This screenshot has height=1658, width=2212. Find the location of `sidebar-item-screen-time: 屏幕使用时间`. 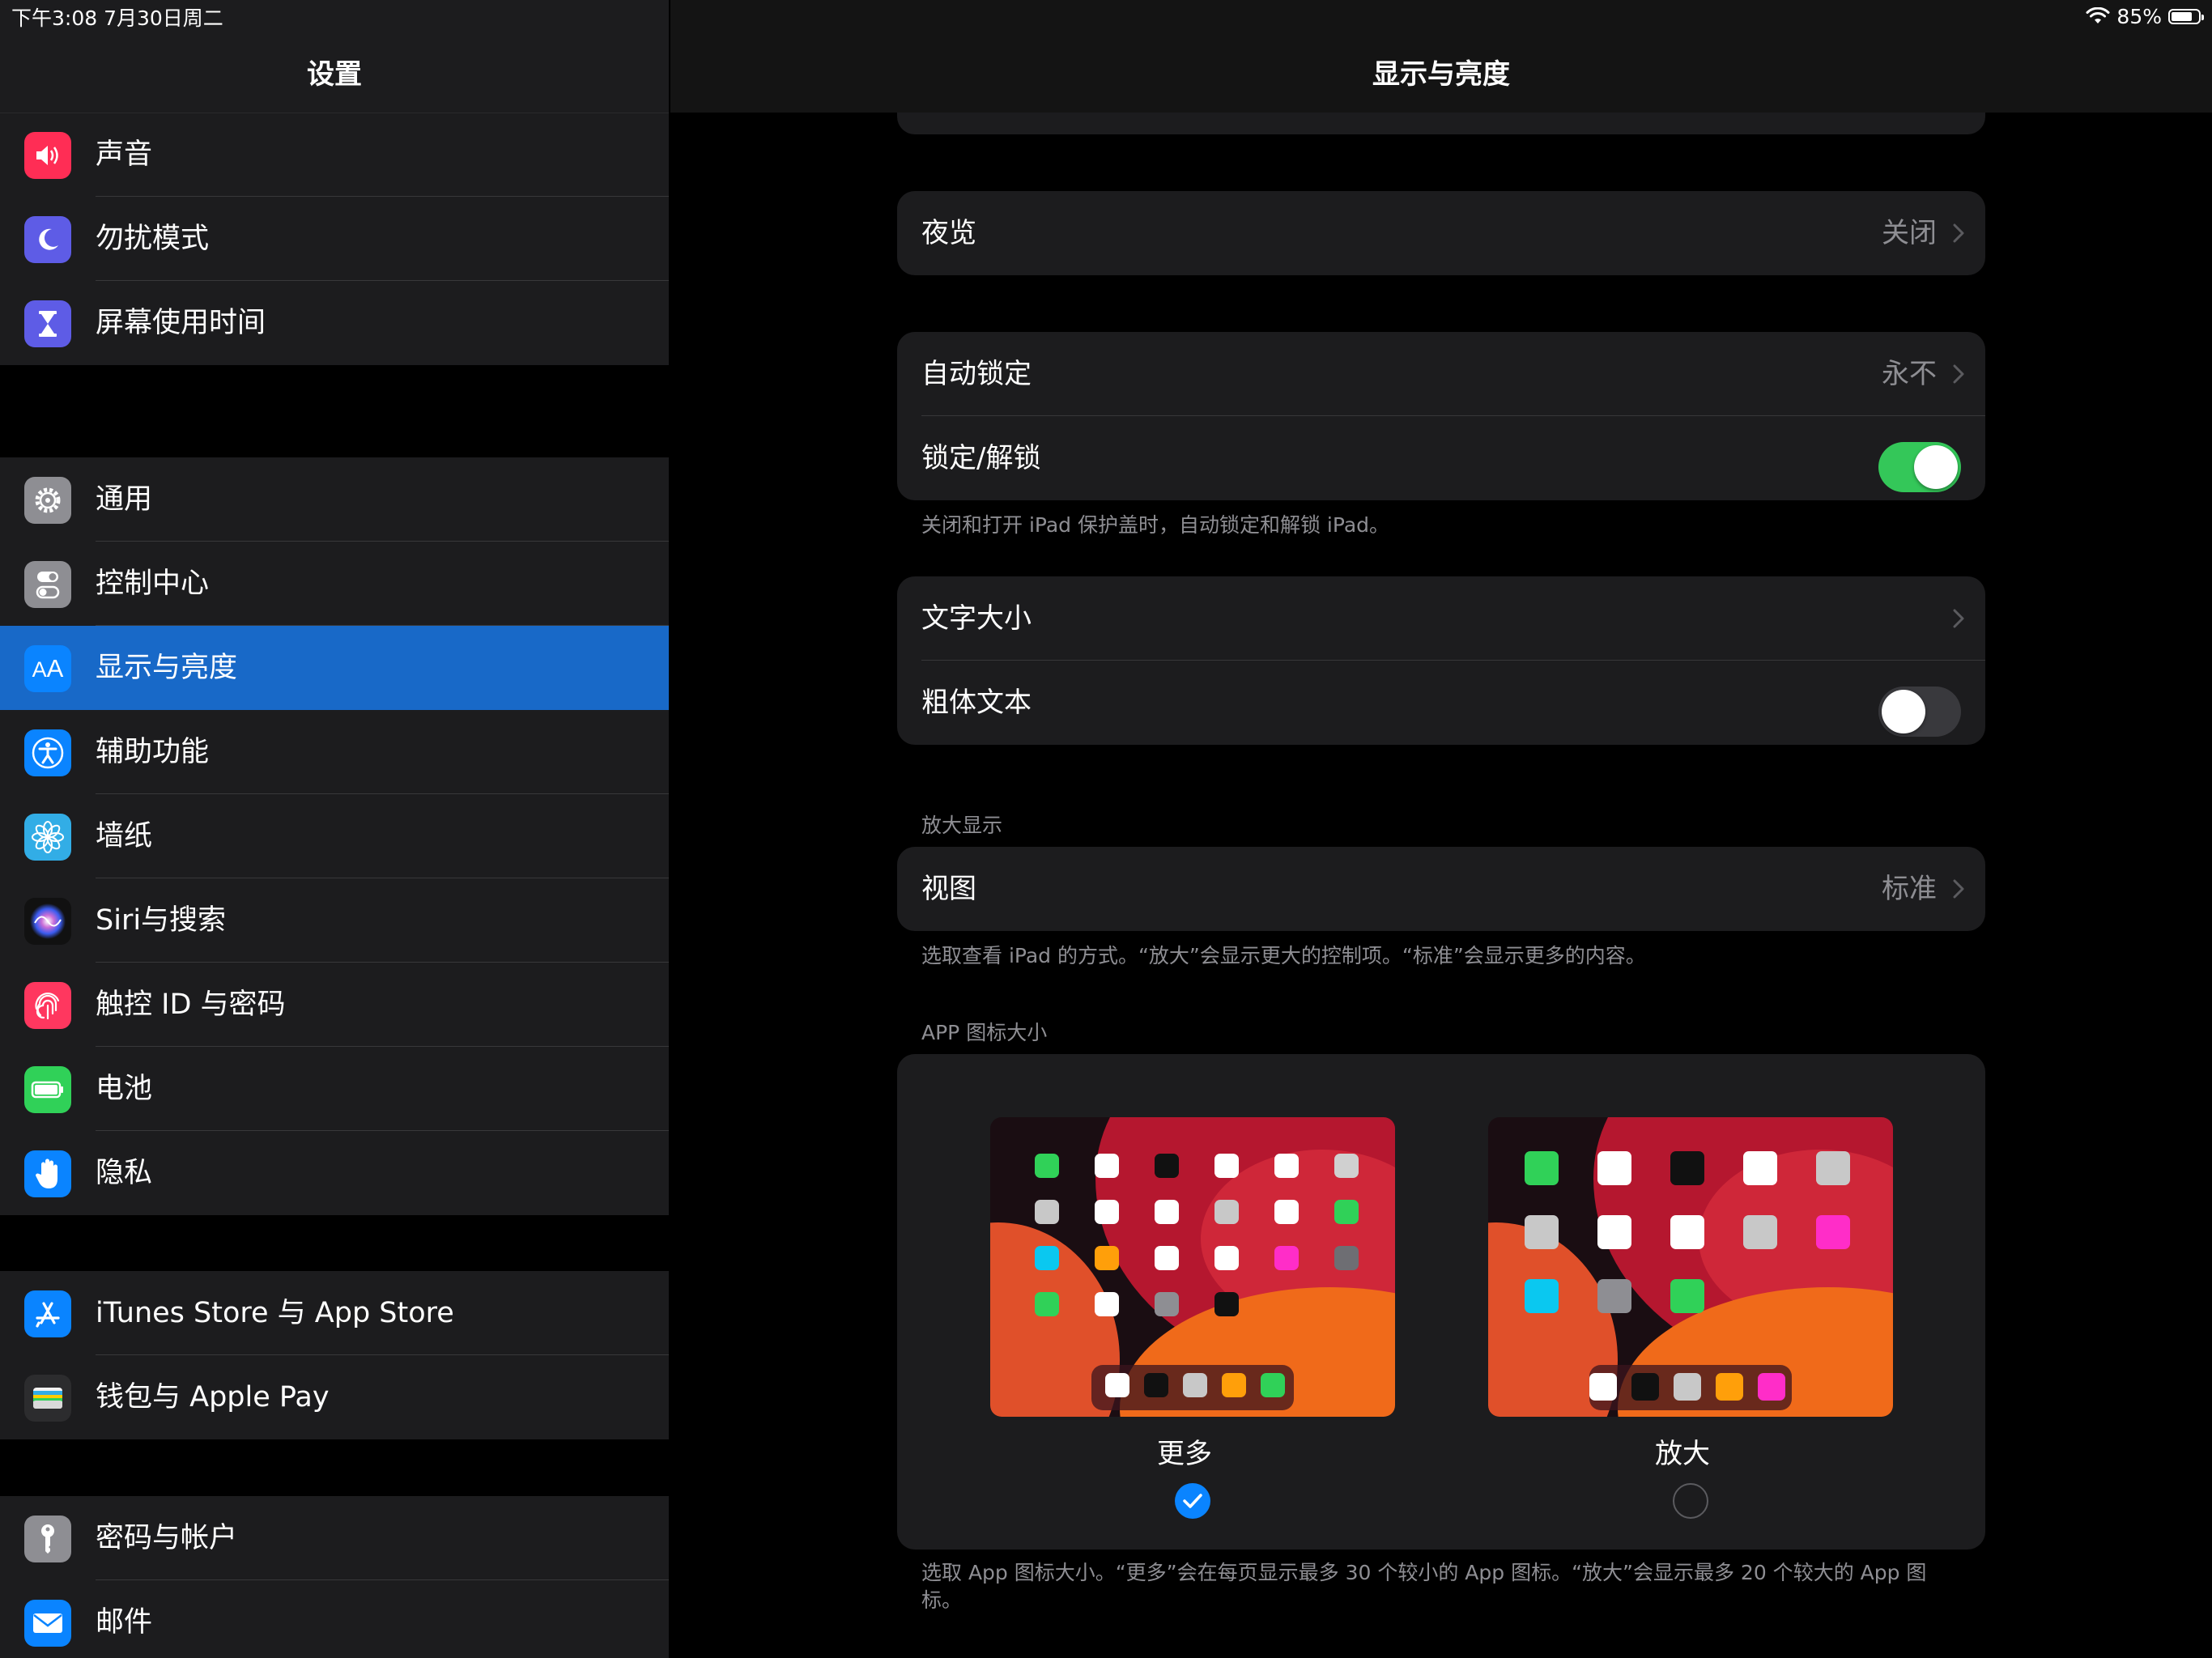

sidebar-item-screen-time: 屏幕使用时间 is located at coordinates (335, 323).